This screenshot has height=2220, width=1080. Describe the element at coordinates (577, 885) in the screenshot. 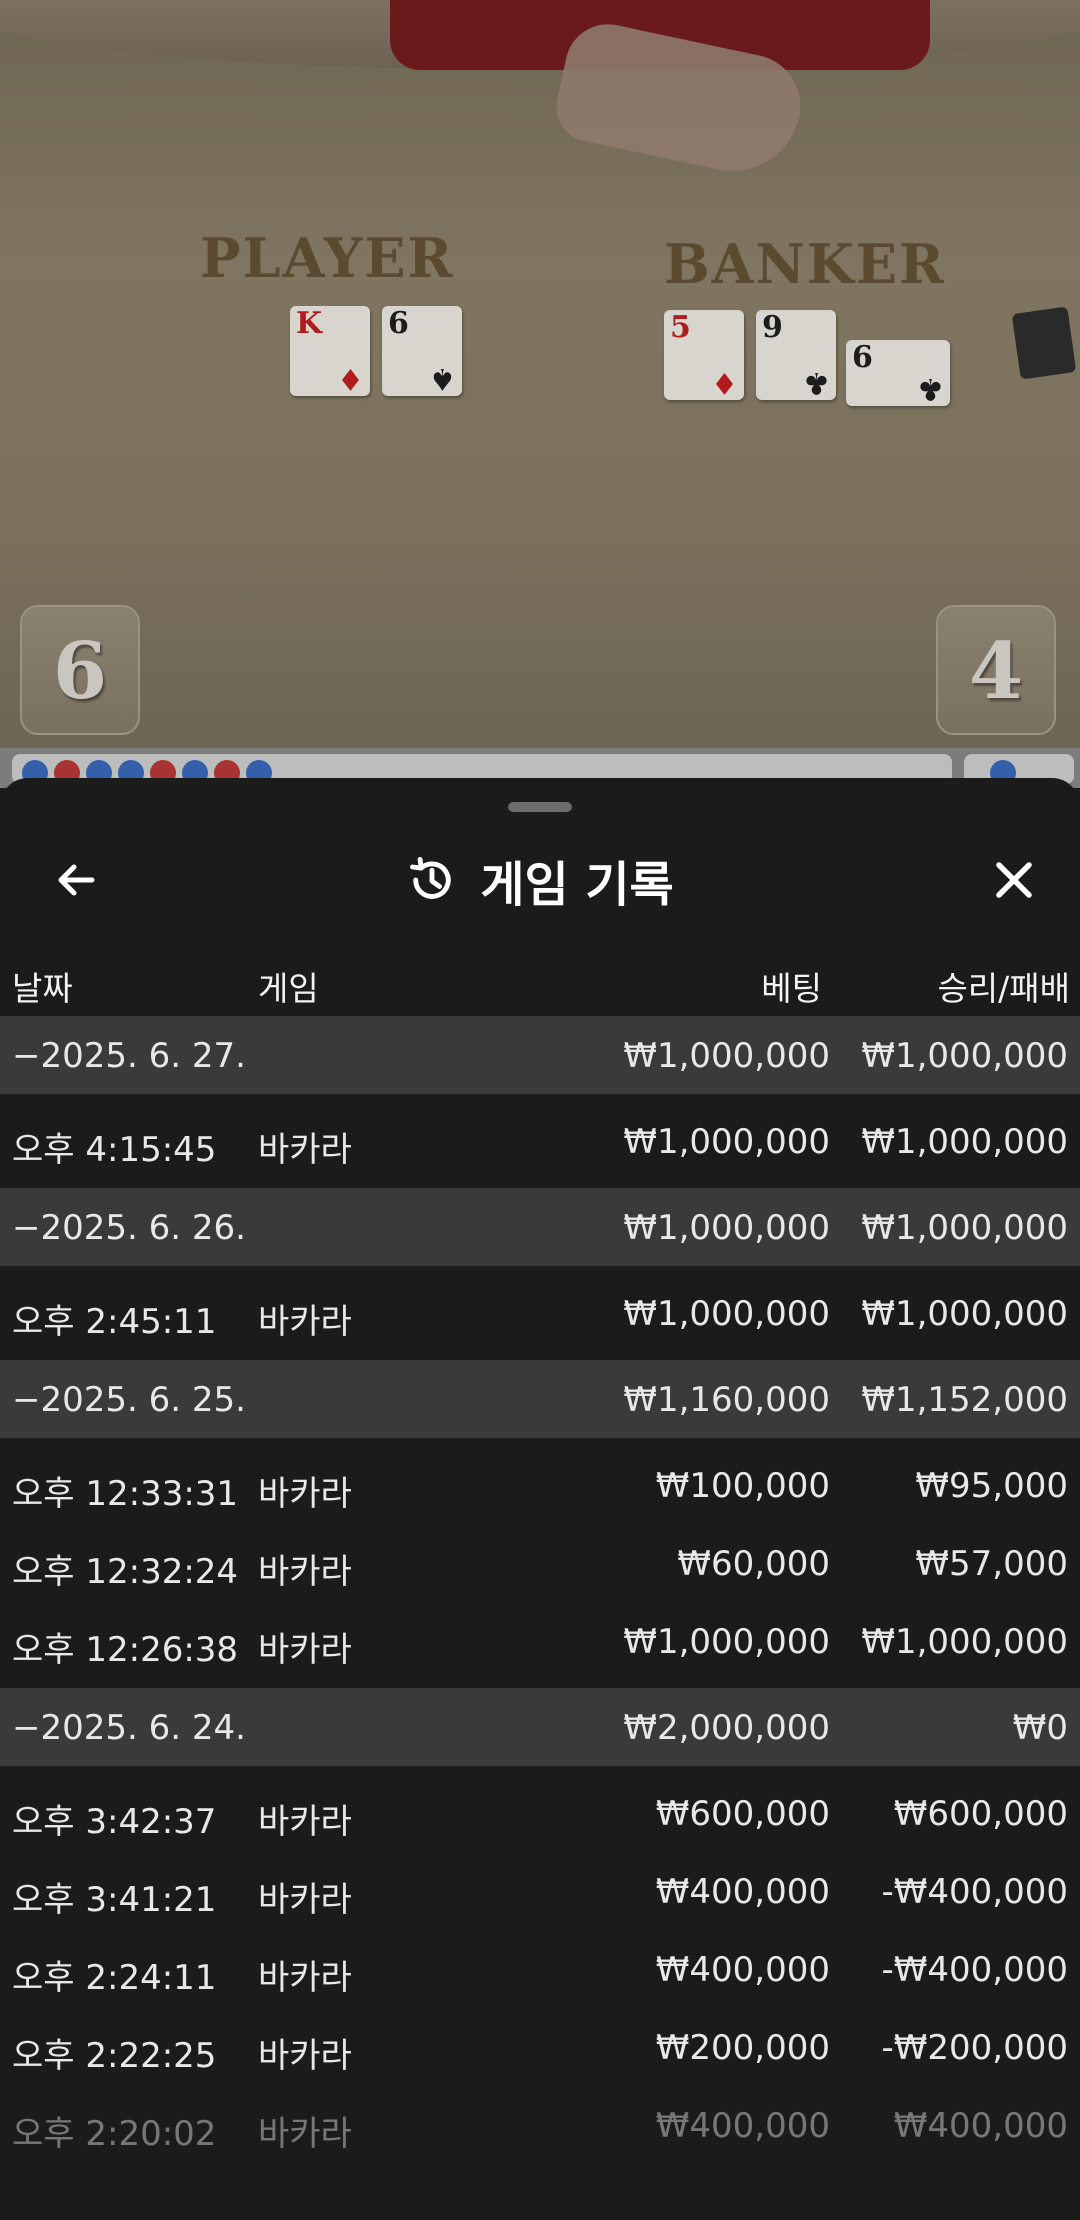

I see `sheet-title: 게임 기록` at that location.